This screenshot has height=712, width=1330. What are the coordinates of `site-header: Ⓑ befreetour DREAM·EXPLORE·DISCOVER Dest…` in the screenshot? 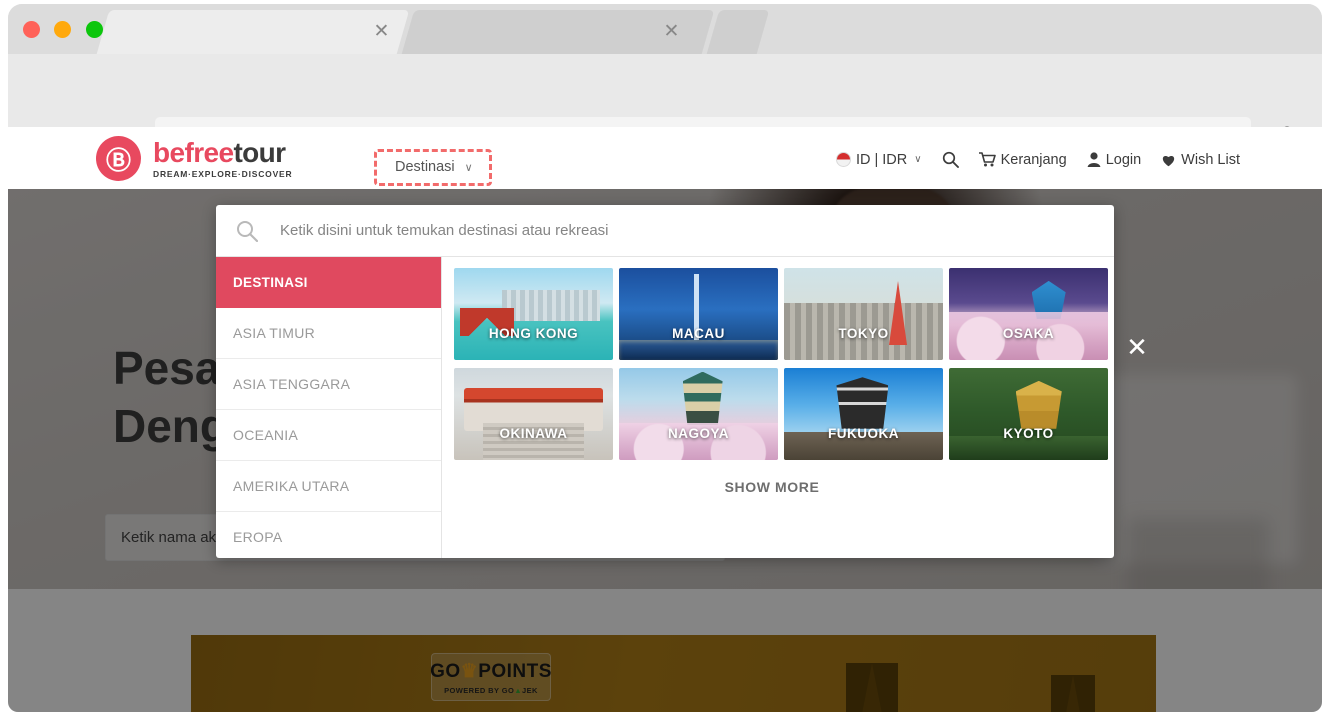 It's located at (665, 158).